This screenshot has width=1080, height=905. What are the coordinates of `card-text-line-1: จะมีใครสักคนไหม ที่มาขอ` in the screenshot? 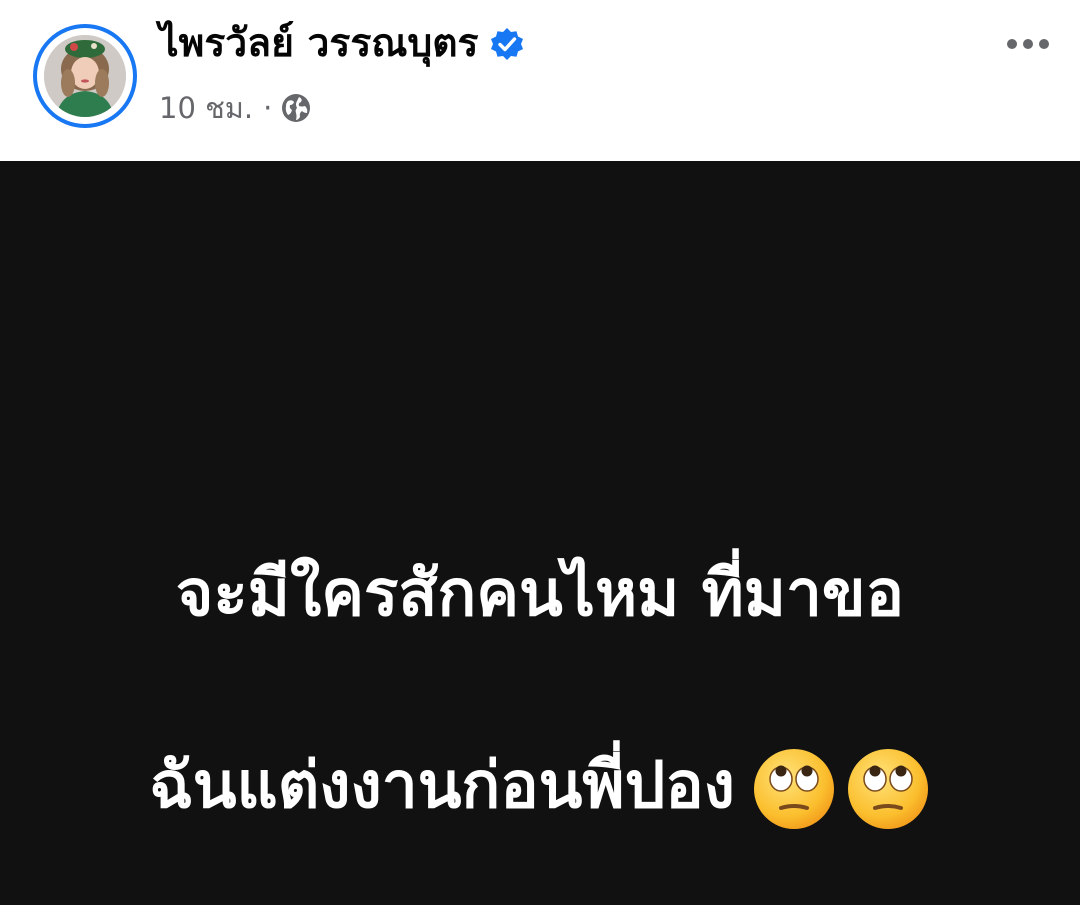 It's located at (540, 594).